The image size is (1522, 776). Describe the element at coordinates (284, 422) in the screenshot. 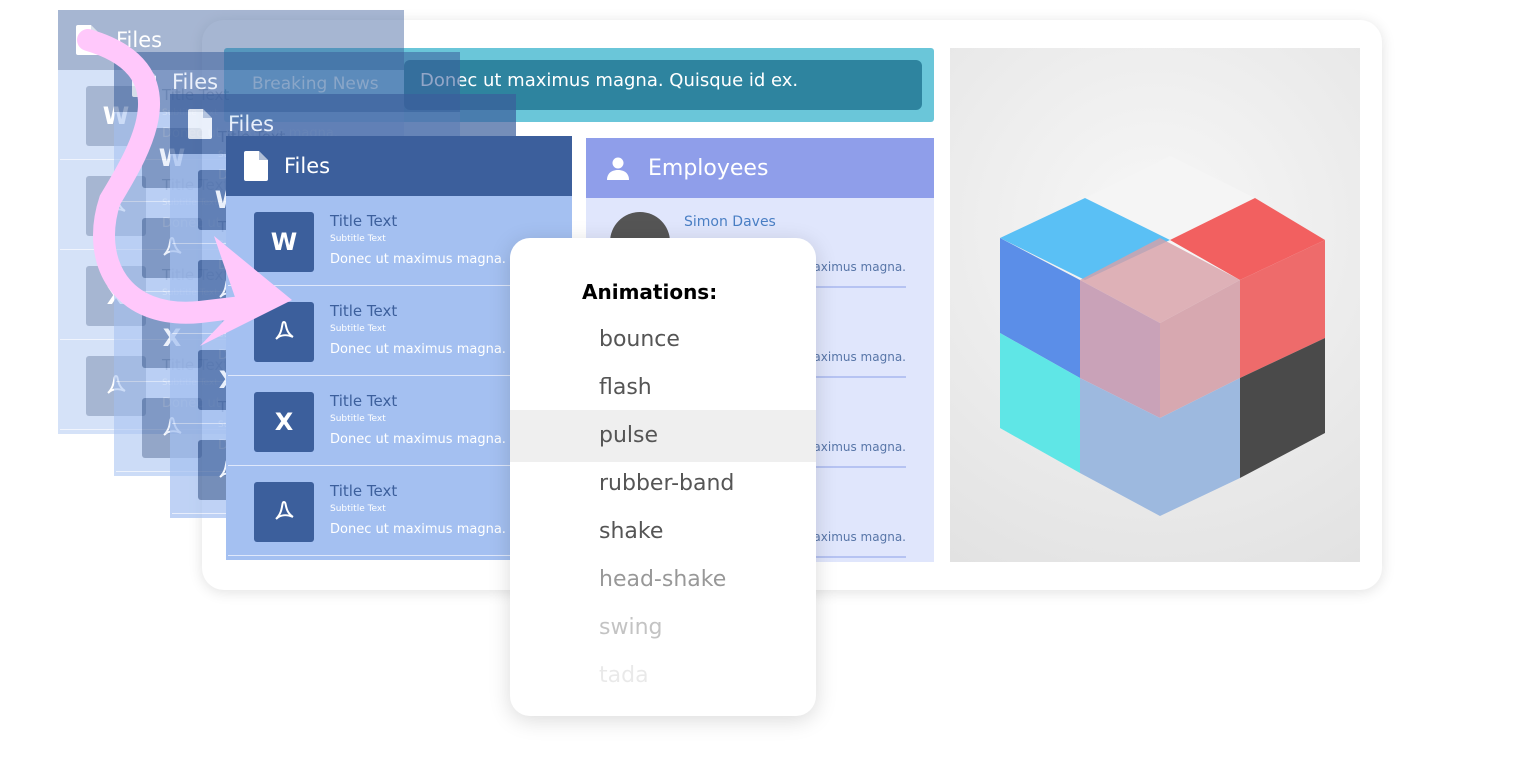

I see `excel-icon: X` at that location.